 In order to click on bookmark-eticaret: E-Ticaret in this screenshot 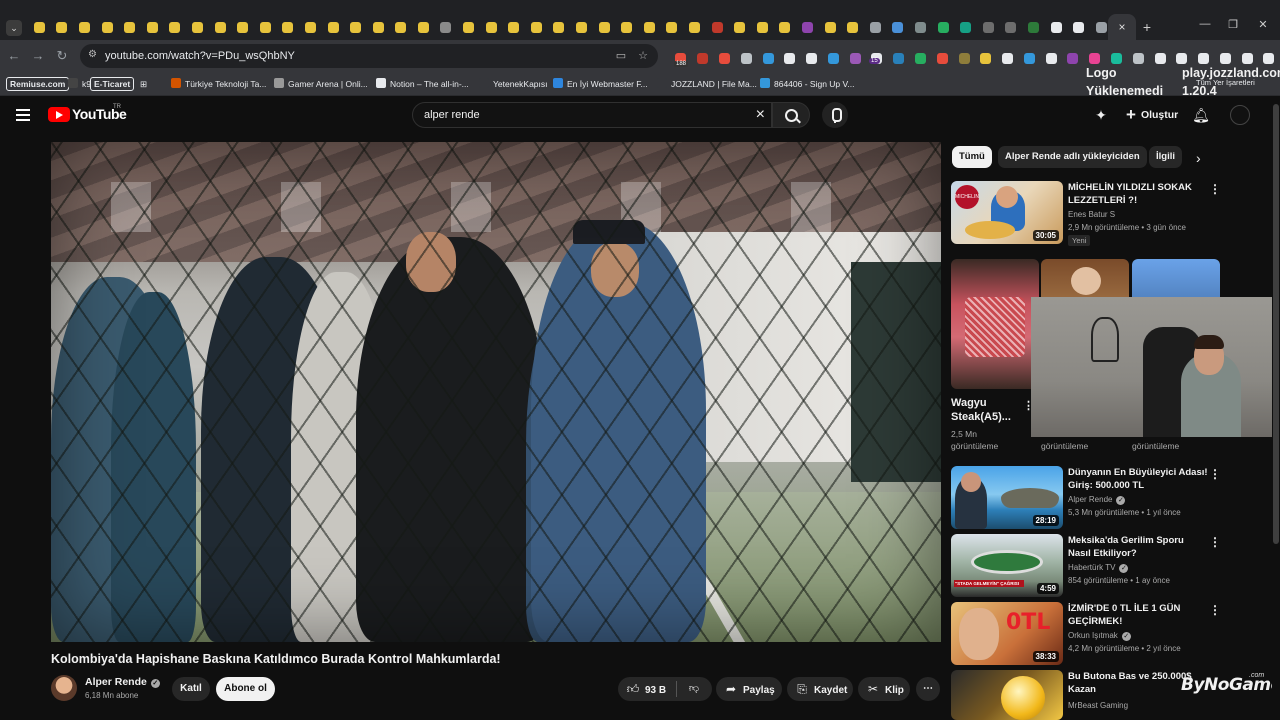, I will do `click(112, 84)`.